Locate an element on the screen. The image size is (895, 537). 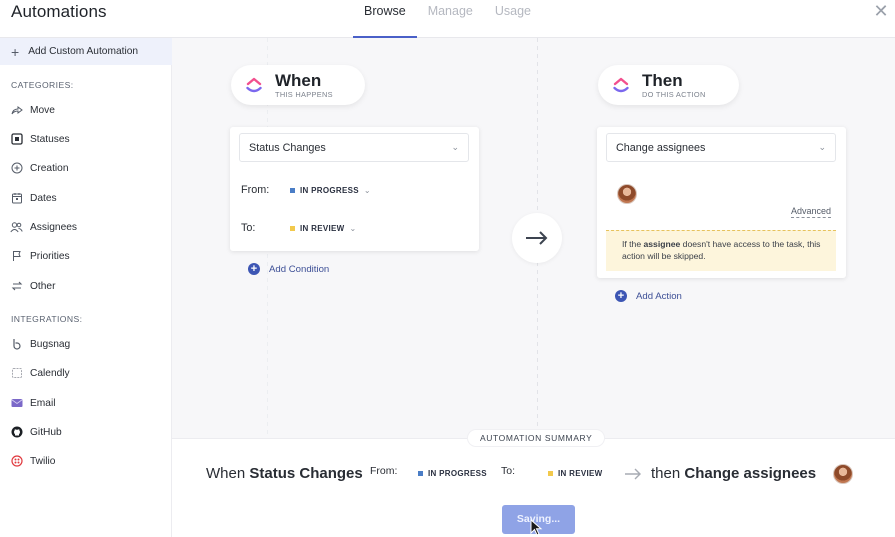
sidebar-item-move: Move is located at coordinates (86, 110).